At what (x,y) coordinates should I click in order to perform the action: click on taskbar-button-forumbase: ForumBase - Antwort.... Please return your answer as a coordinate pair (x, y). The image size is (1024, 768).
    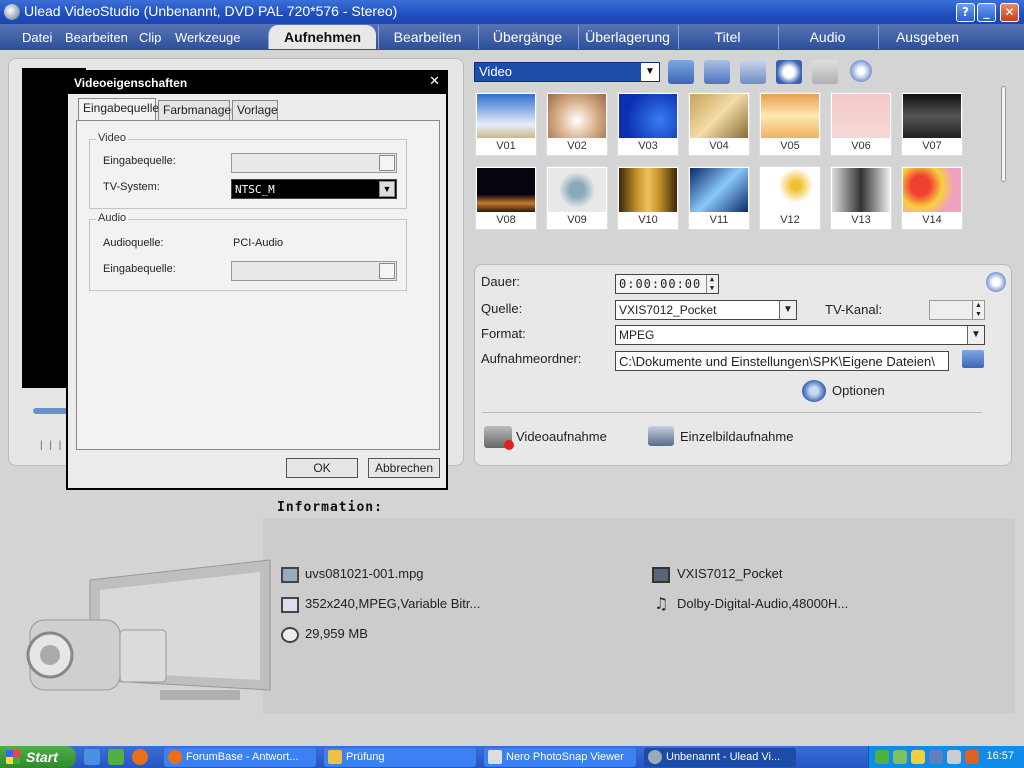
    Looking at the image, I should click on (240, 757).